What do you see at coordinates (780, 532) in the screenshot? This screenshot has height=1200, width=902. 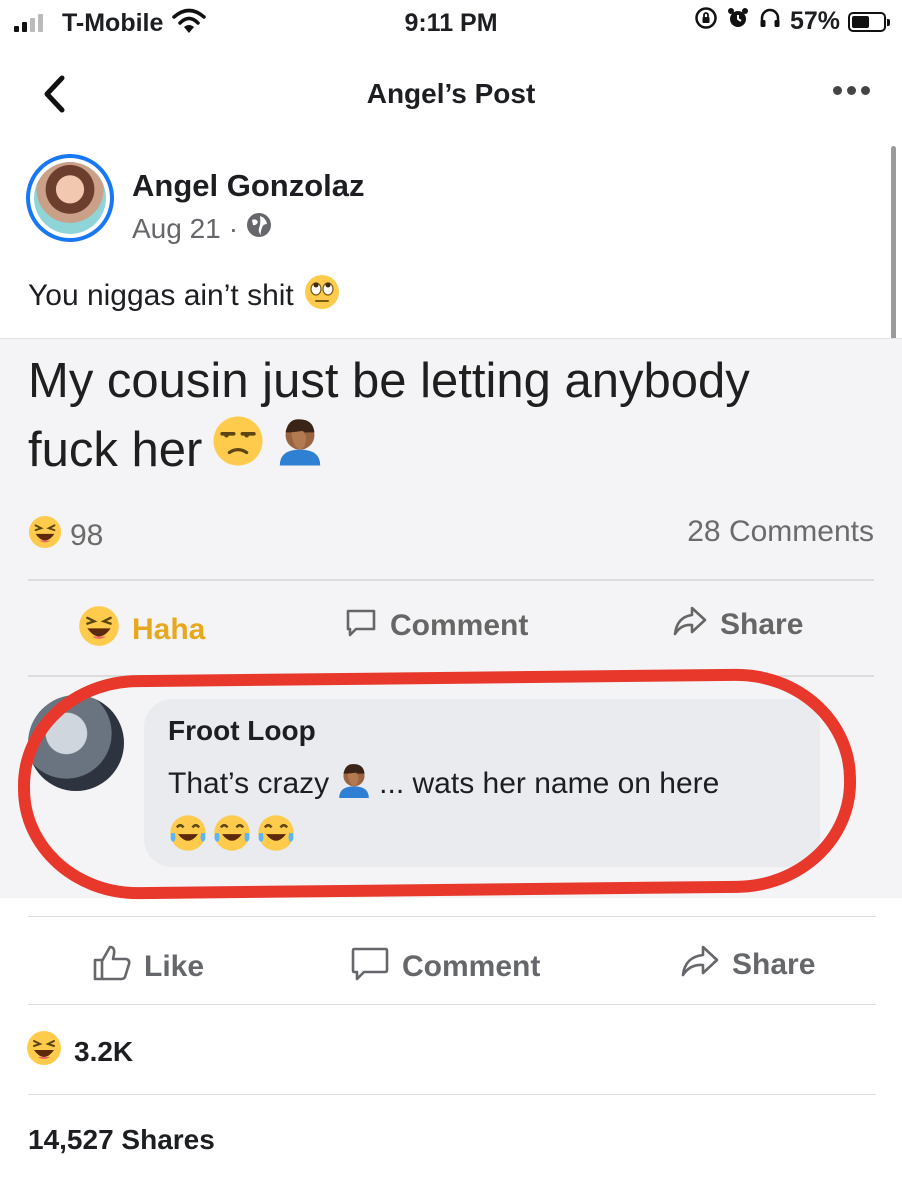 I see `shared-comments-count: 28 Comments` at bounding box center [780, 532].